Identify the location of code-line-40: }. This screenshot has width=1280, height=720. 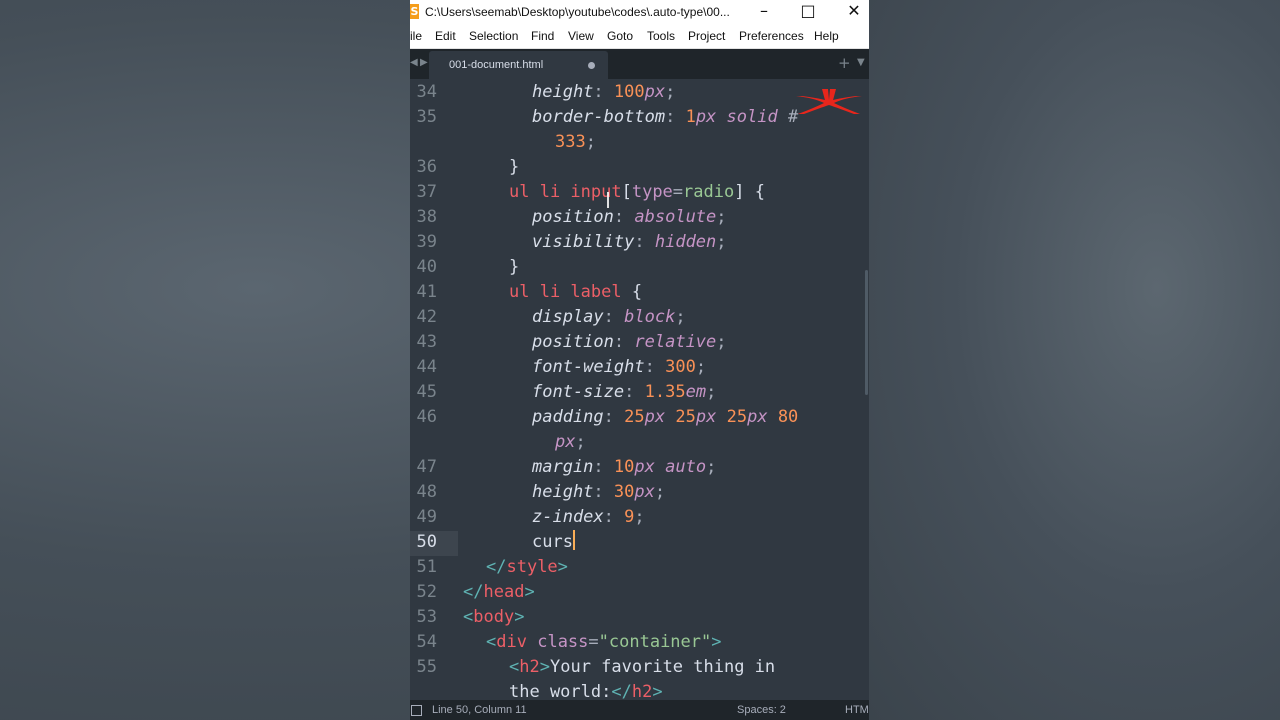
(514, 267).